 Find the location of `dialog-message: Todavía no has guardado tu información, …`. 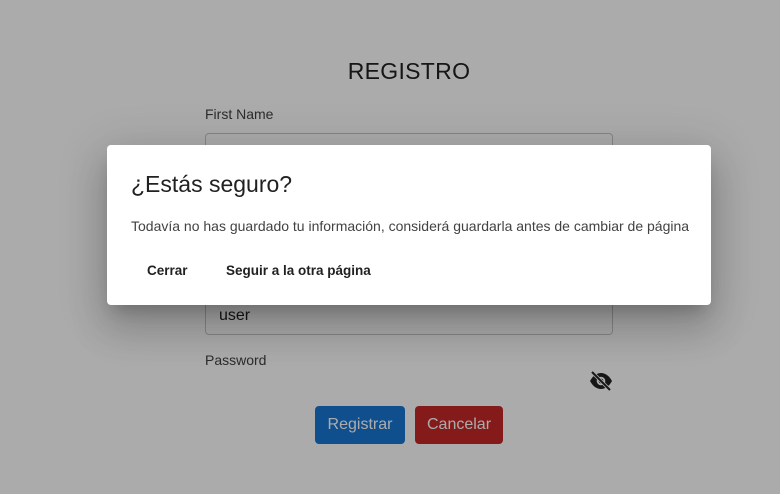

dialog-message: Todavía no has guardado tu información, … is located at coordinates (410, 226).